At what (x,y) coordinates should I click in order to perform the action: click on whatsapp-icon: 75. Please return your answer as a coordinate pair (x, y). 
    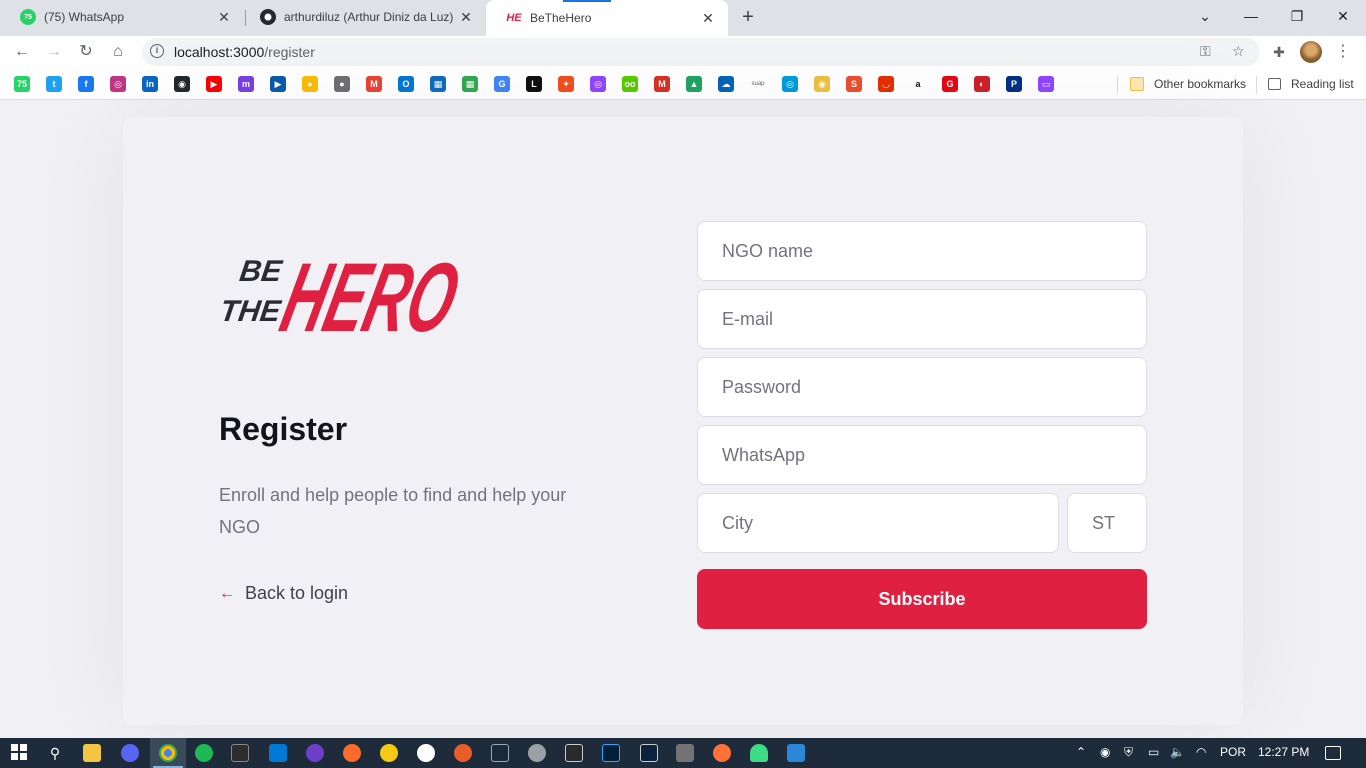
    Looking at the image, I should click on (28, 17).